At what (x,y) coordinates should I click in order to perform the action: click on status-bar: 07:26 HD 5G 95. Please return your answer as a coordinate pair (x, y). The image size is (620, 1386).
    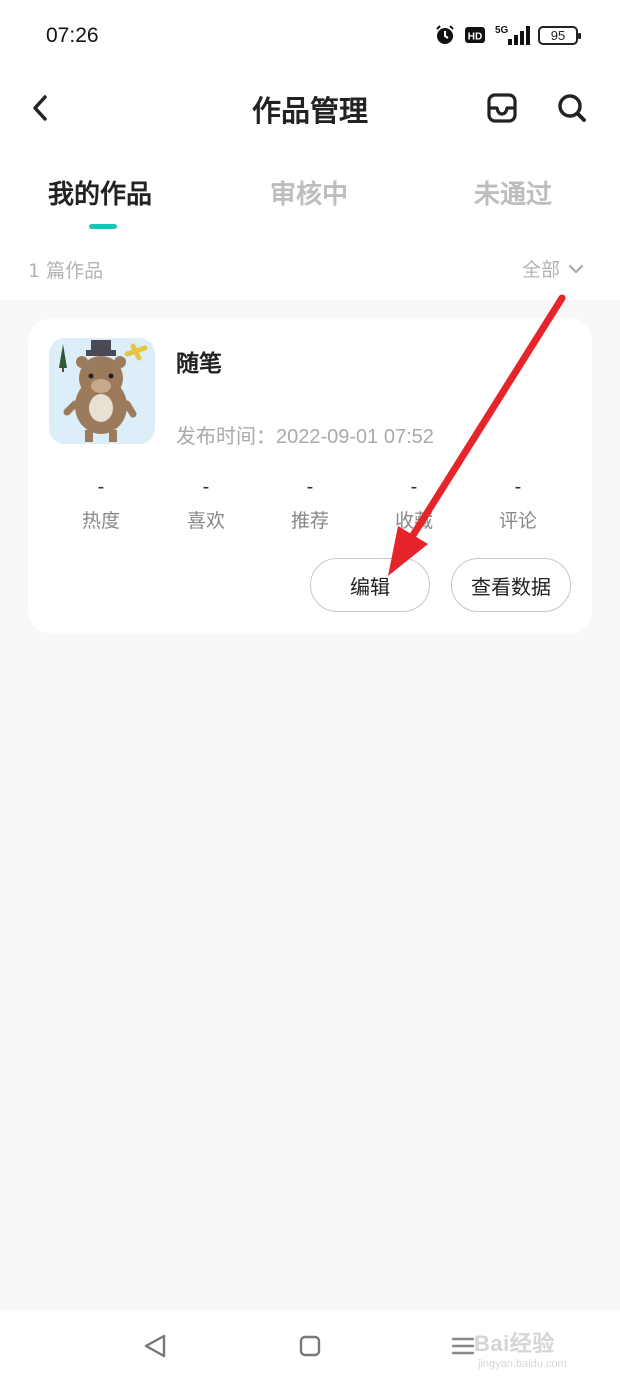
    Looking at the image, I should click on (310, 35).